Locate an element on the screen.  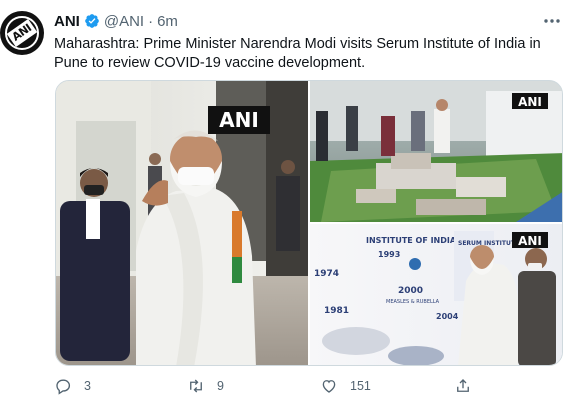
watermark-ani-1: ANI is located at coordinates (239, 120).